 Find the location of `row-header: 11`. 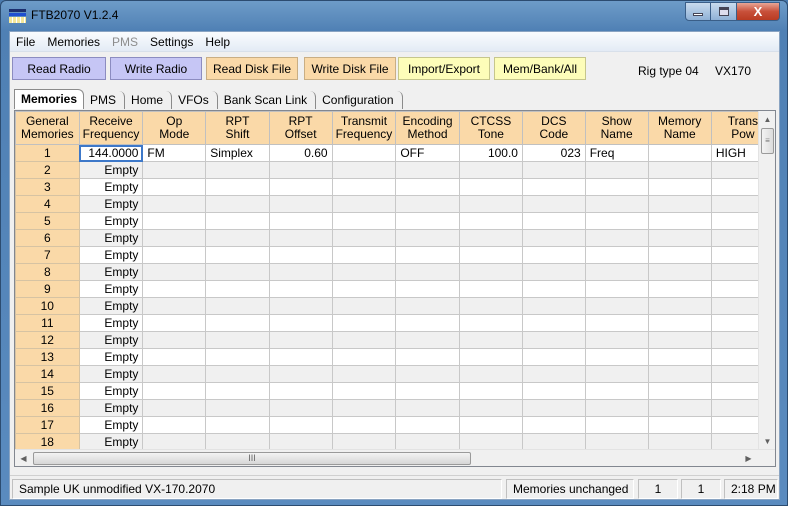

row-header: 11 is located at coordinates (47, 323).